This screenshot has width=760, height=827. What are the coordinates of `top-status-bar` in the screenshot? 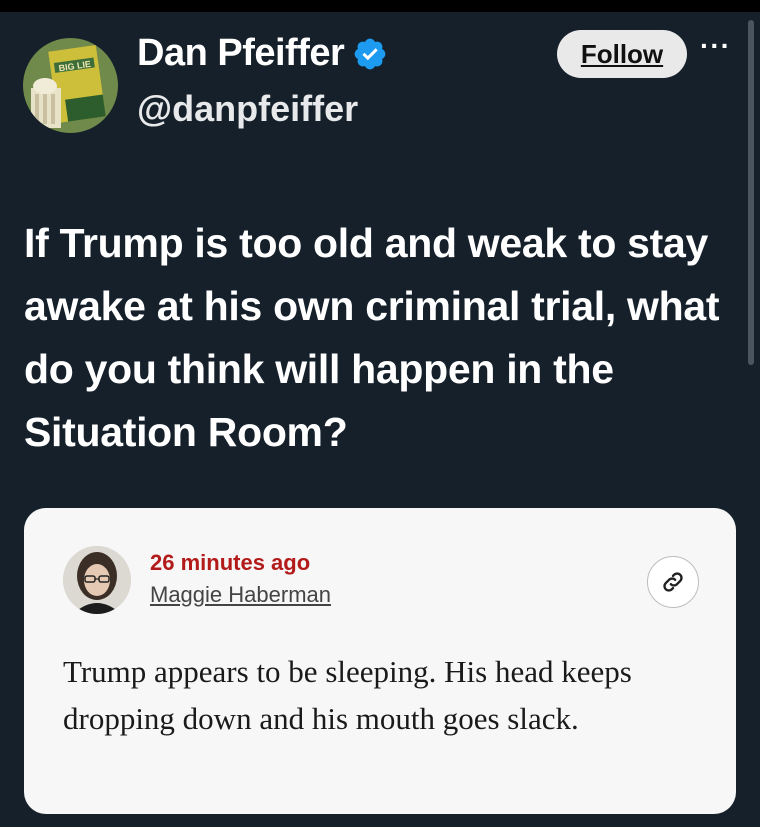 It's located at (380, 6).